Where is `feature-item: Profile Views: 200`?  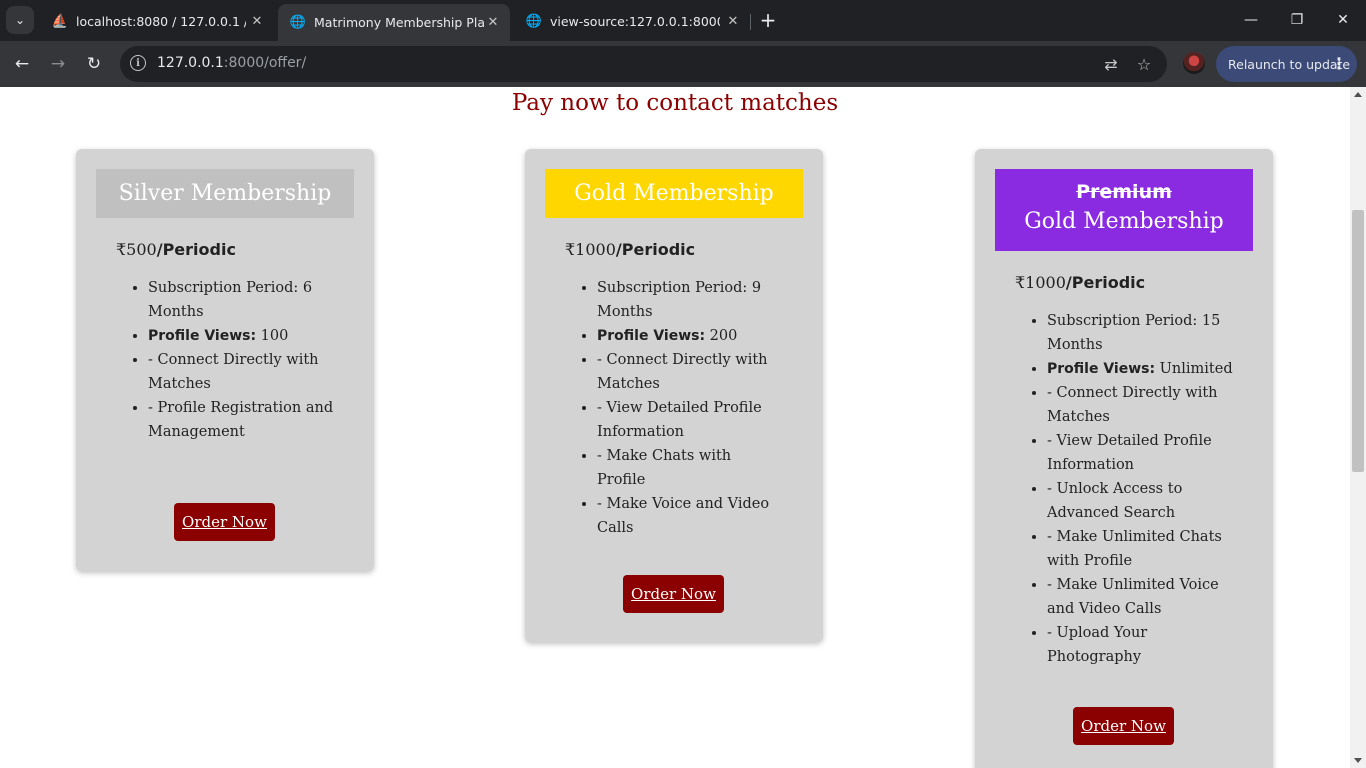
feature-item: Profile Views: 200 is located at coordinates (690, 336).